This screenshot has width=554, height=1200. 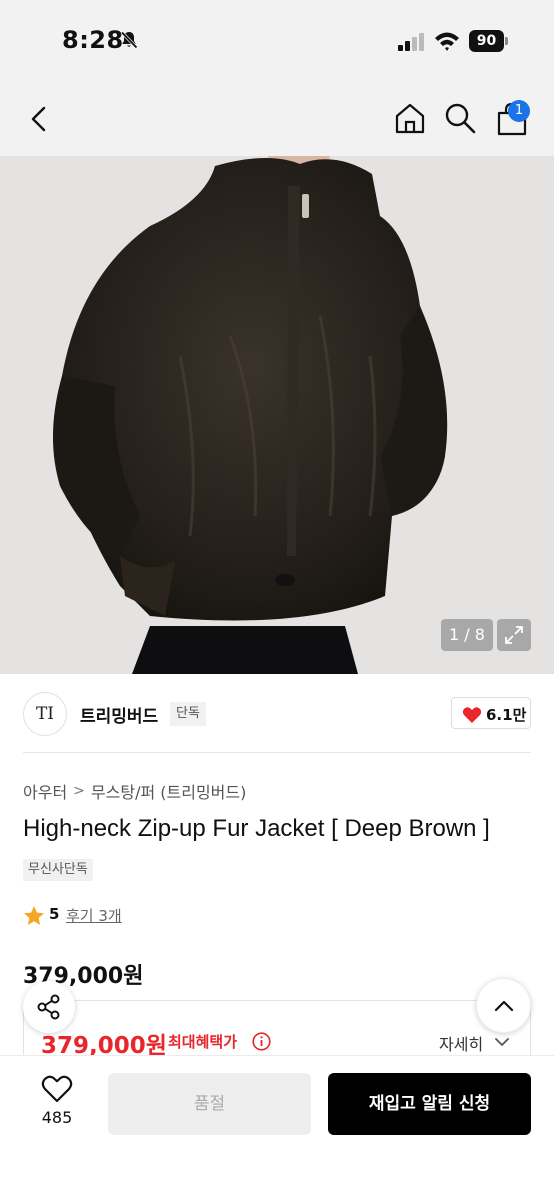 What do you see at coordinates (168, 792) in the screenshot?
I see `breadcrumb-item-subcategory: 무스탕/퍼 (트리밍버드)` at bounding box center [168, 792].